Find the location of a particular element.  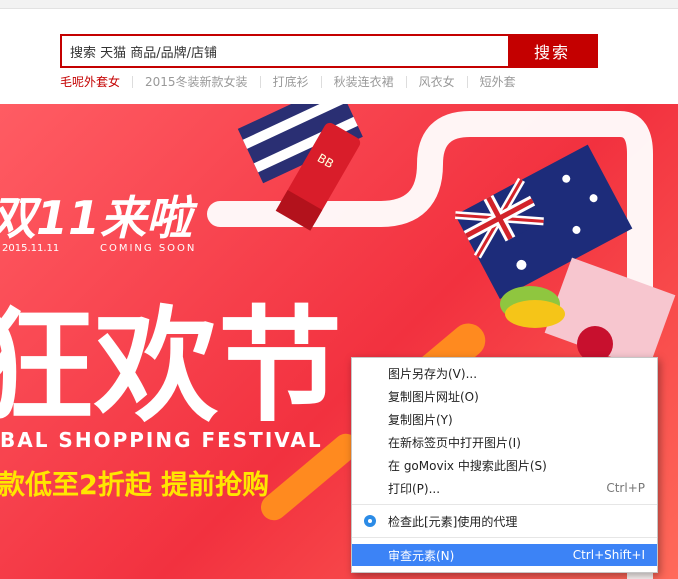

menu-item-shortcut: Ctrl+P is located at coordinates (625, 488).